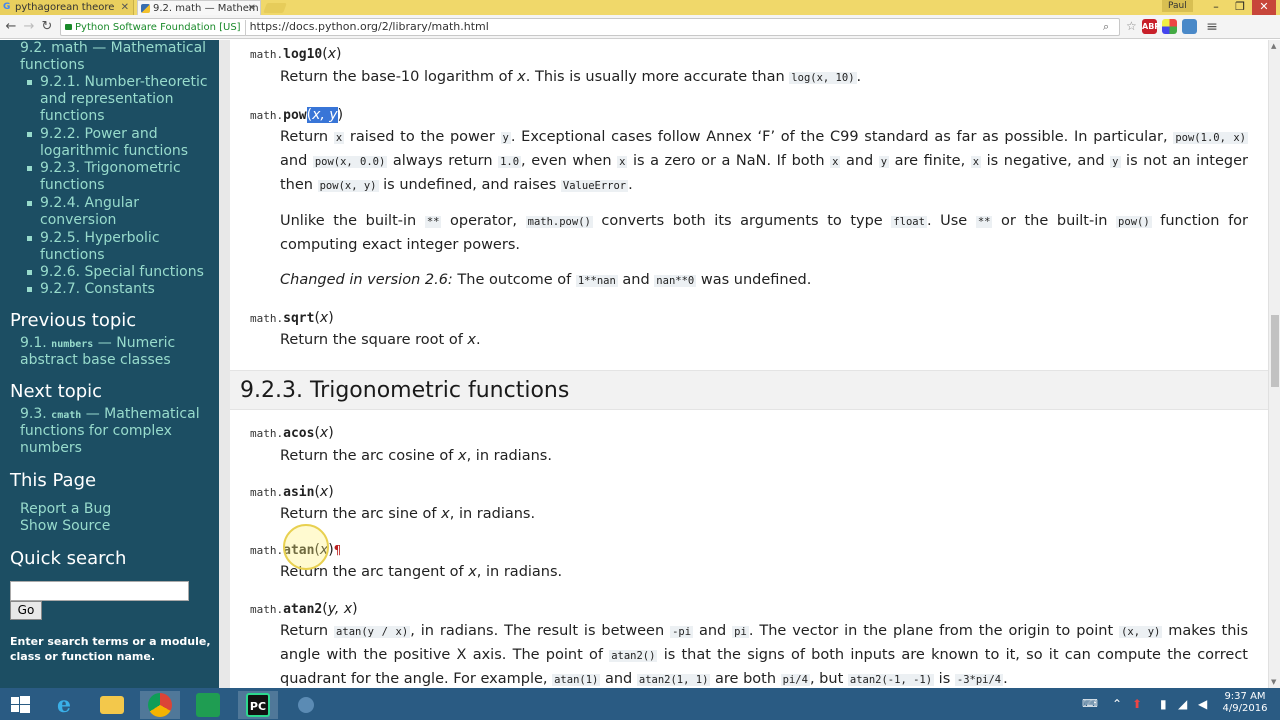 This screenshot has width=1280, height=720. I want to click on toc-item-9-2-2: 9.2.2. Power and, so click(99, 134).